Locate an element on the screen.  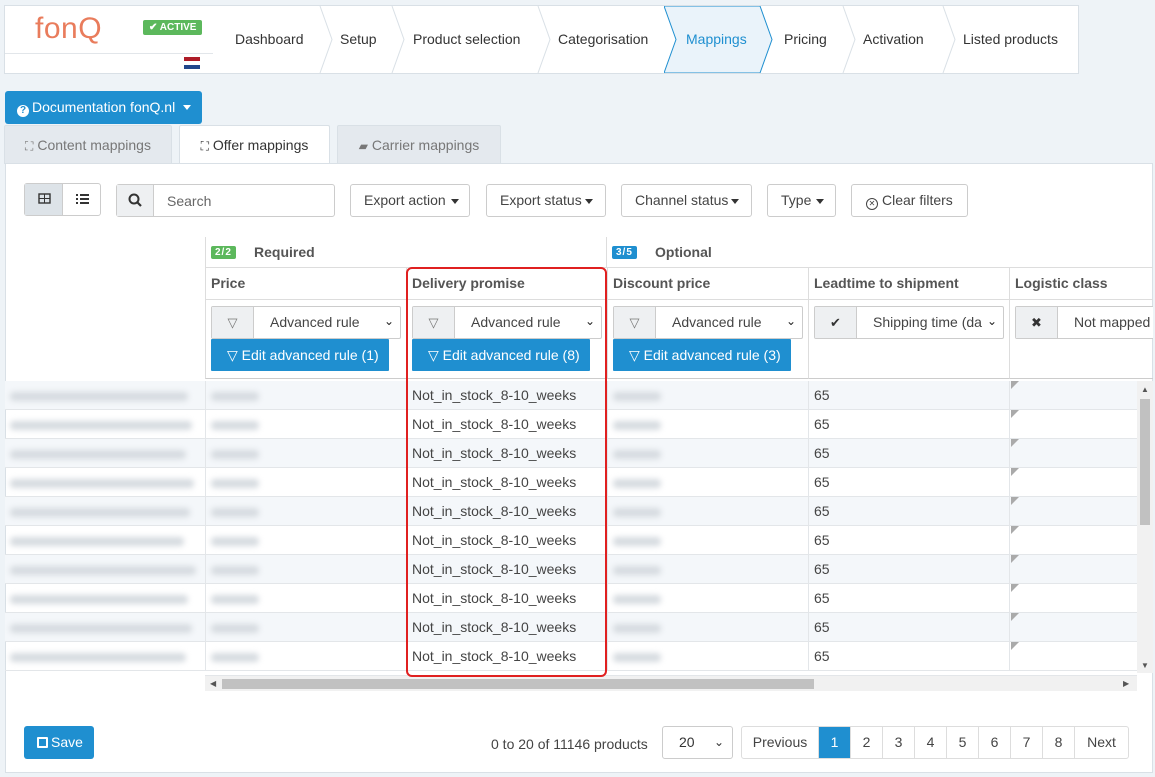
page-button-3: 3 is located at coordinates (898, 742).